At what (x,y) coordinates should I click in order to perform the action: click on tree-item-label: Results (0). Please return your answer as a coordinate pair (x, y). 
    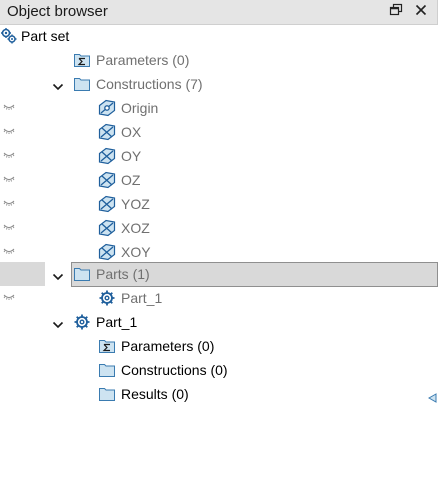
    Looking at the image, I should click on (155, 394).